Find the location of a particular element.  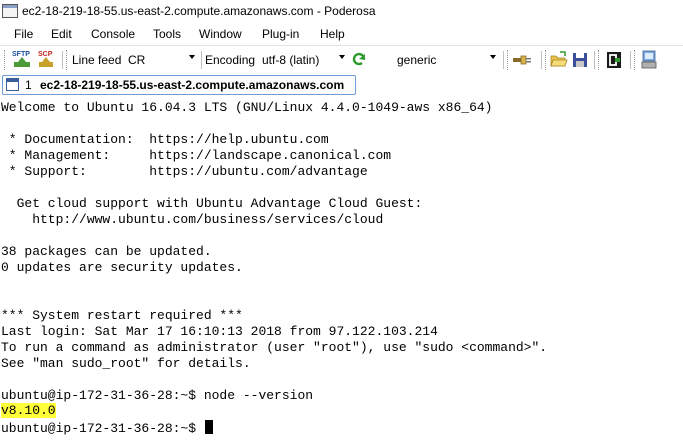

session-tab-number: 1 is located at coordinates (28, 85).